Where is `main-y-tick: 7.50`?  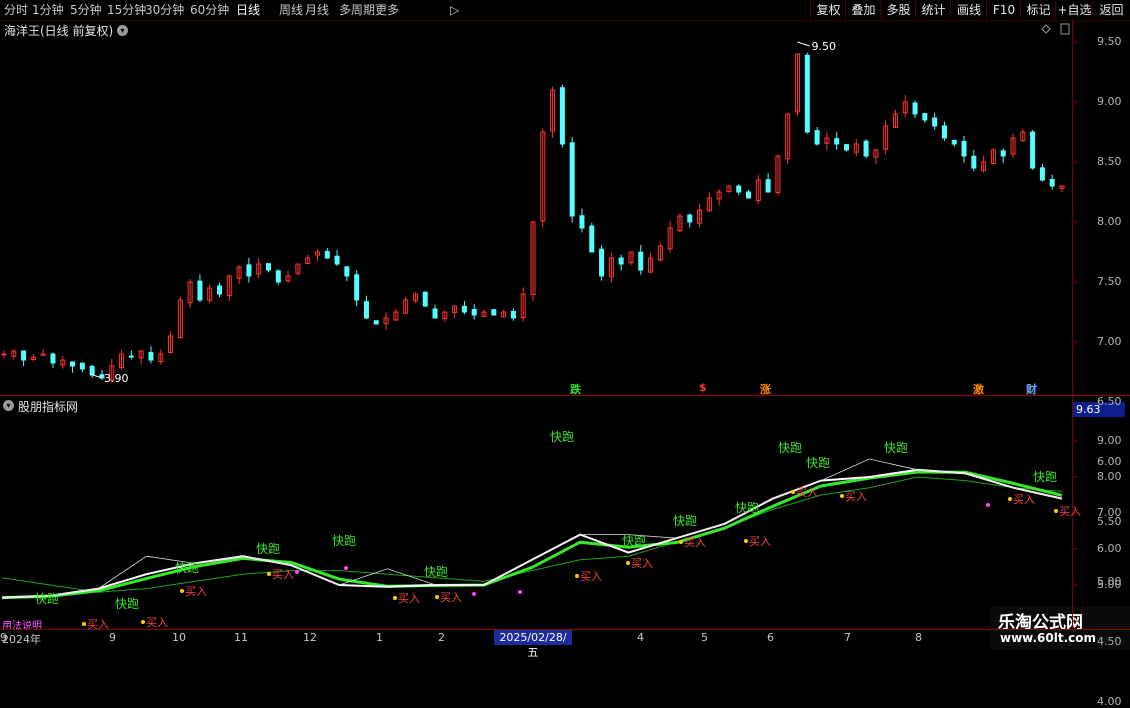 main-y-tick: 7.50 is located at coordinates (1109, 281).